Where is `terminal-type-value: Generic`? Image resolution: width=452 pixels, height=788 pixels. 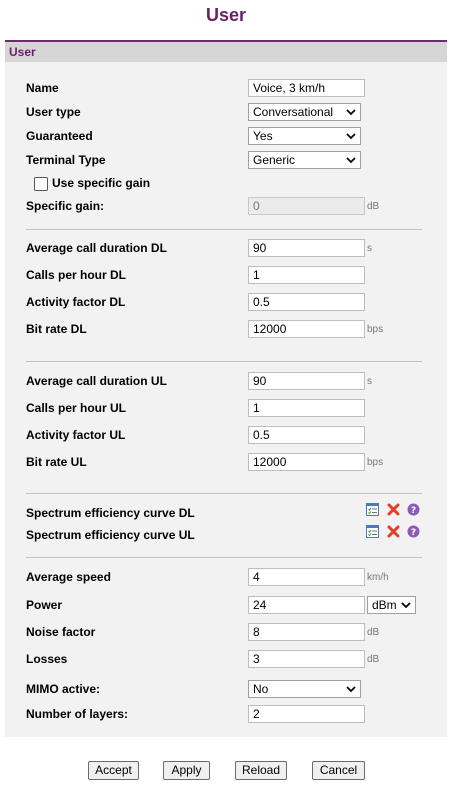 terminal-type-value: Generic is located at coordinates (274, 160).